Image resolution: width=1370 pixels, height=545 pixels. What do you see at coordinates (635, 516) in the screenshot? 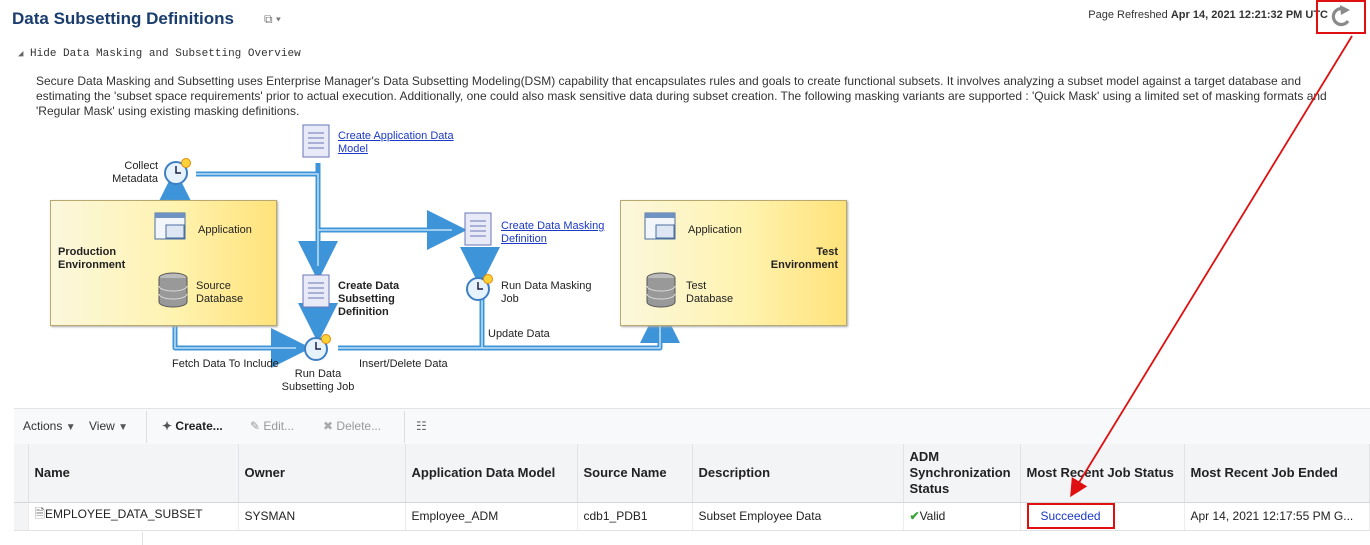
I see `cell-source-name: cdb1_PDB1` at bounding box center [635, 516].